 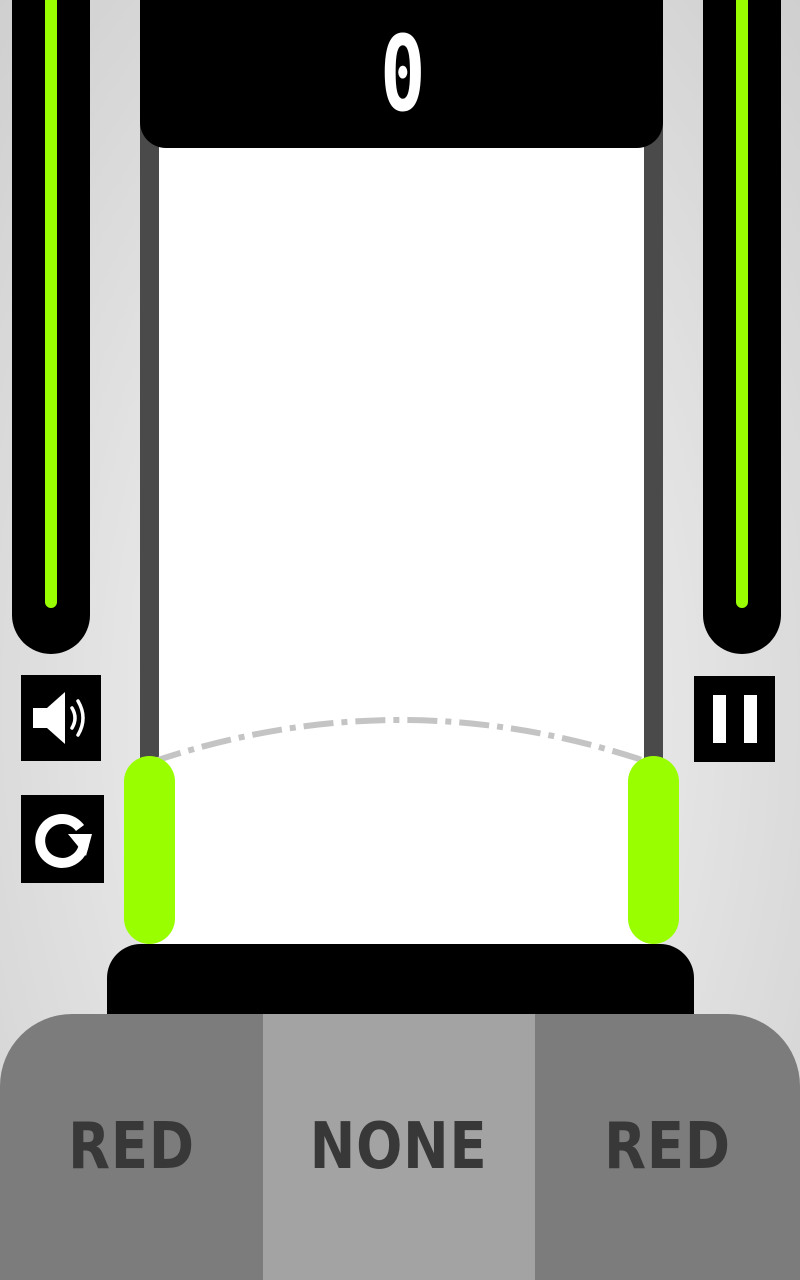 I want to click on right-paddle, so click(x=653, y=850).